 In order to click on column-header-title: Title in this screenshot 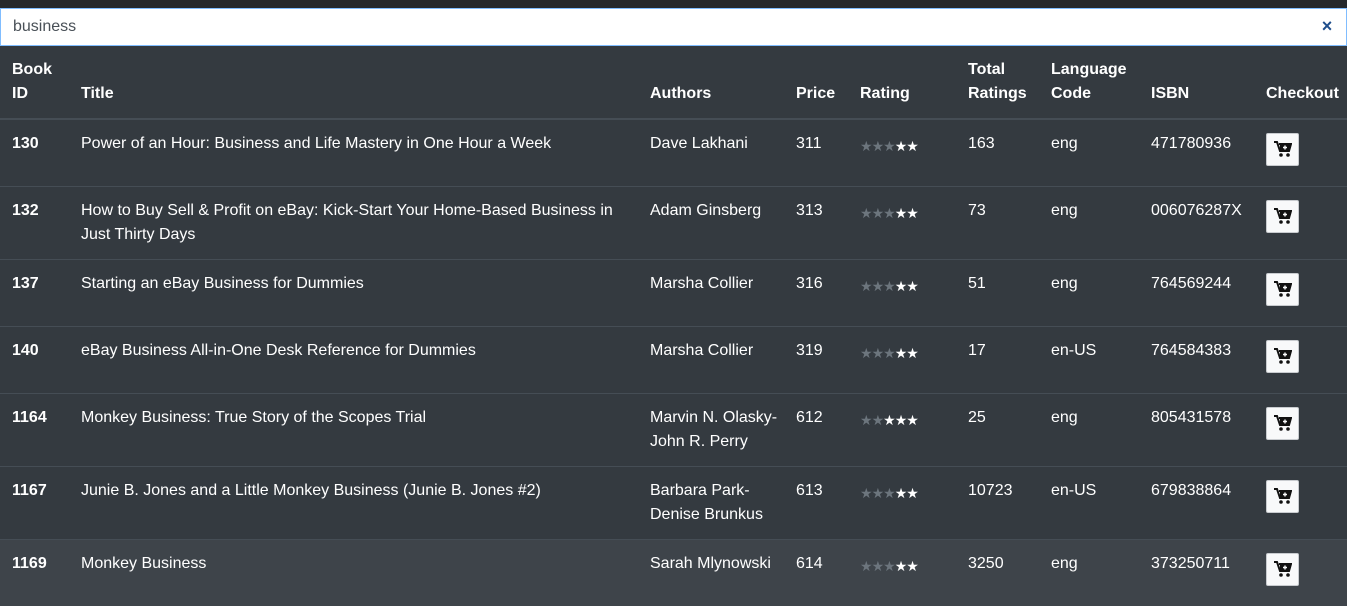, I will do `click(353, 82)`.